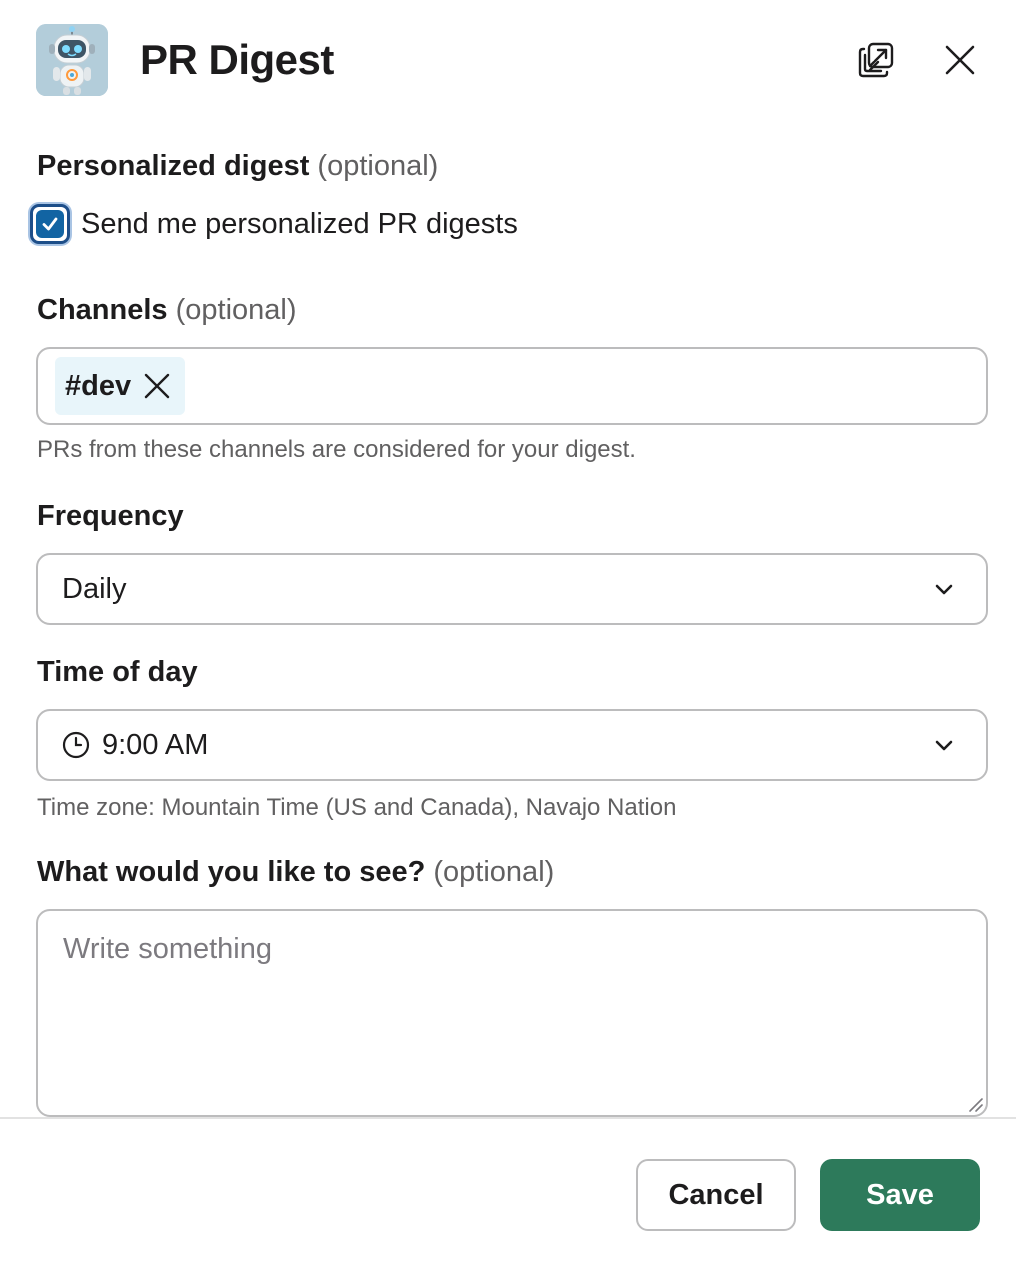 The image size is (1016, 1262). What do you see at coordinates (900, 1195) in the screenshot?
I see `save-button: Save` at bounding box center [900, 1195].